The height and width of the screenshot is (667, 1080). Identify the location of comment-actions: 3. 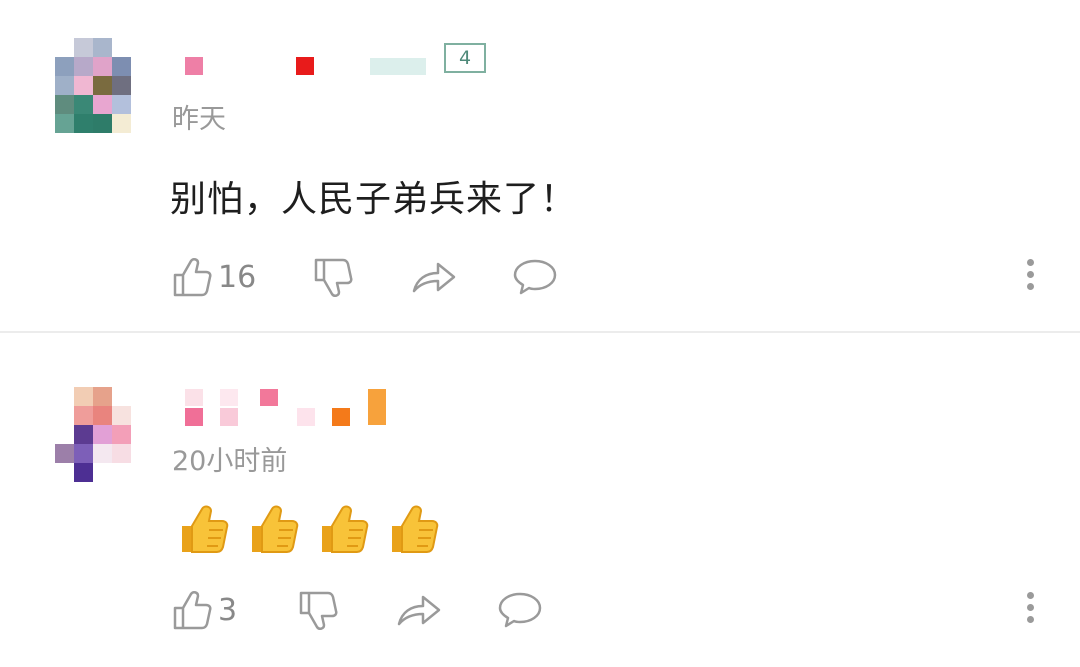
(540, 610).